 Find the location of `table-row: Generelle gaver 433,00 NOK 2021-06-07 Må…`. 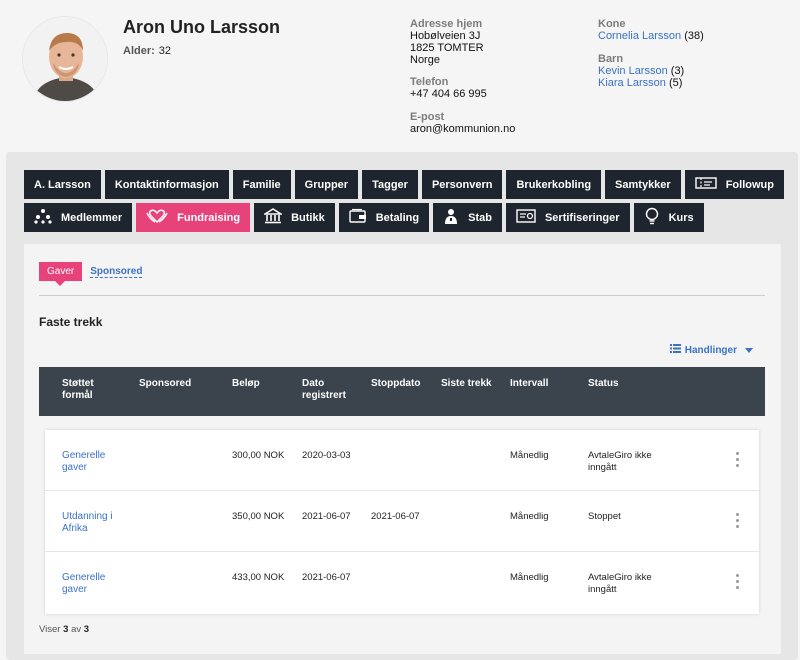

table-row: Generelle gaver 433,00 NOK 2021-06-07 Må… is located at coordinates (402, 582).